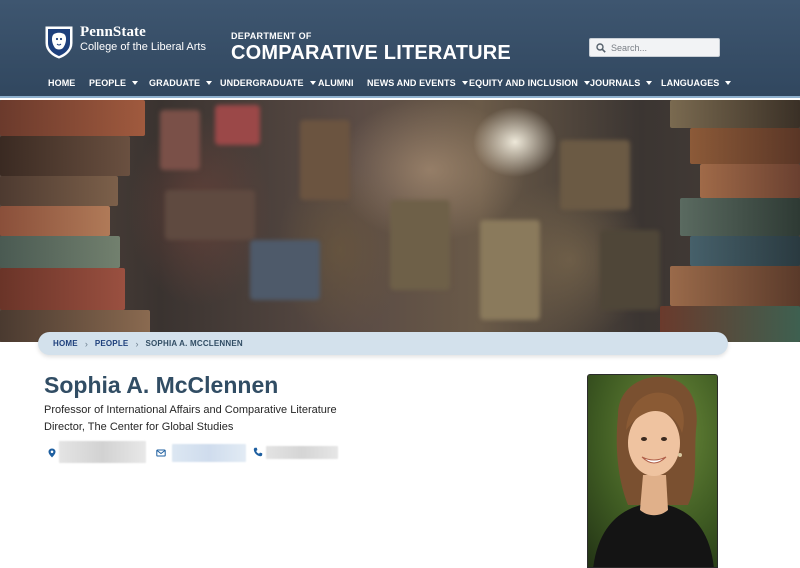  What do you see at coordinates (102, 452) in the screenshot?
I see `office-location-redacted` at bounding box center [102, 452].